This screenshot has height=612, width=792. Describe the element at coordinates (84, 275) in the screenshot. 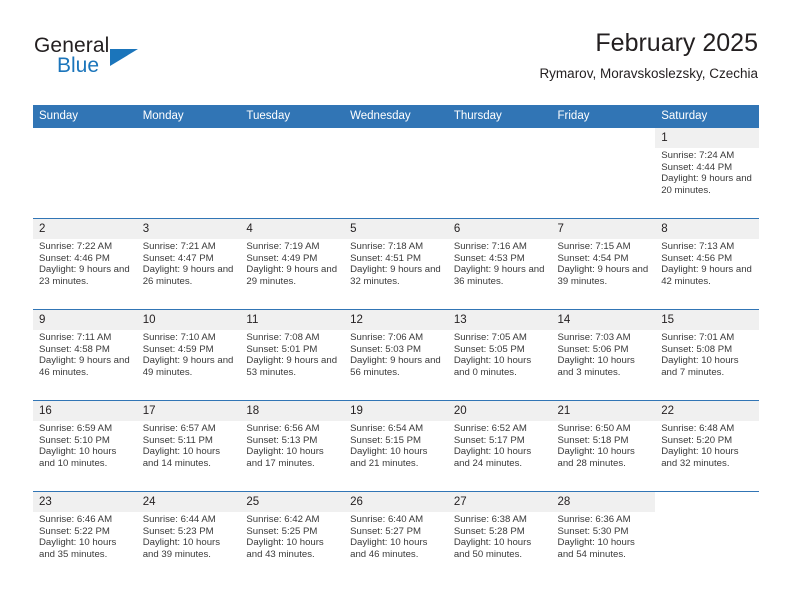

I see `daylight-text: Daylight: 9 hours and 23 minutes.` at that location.